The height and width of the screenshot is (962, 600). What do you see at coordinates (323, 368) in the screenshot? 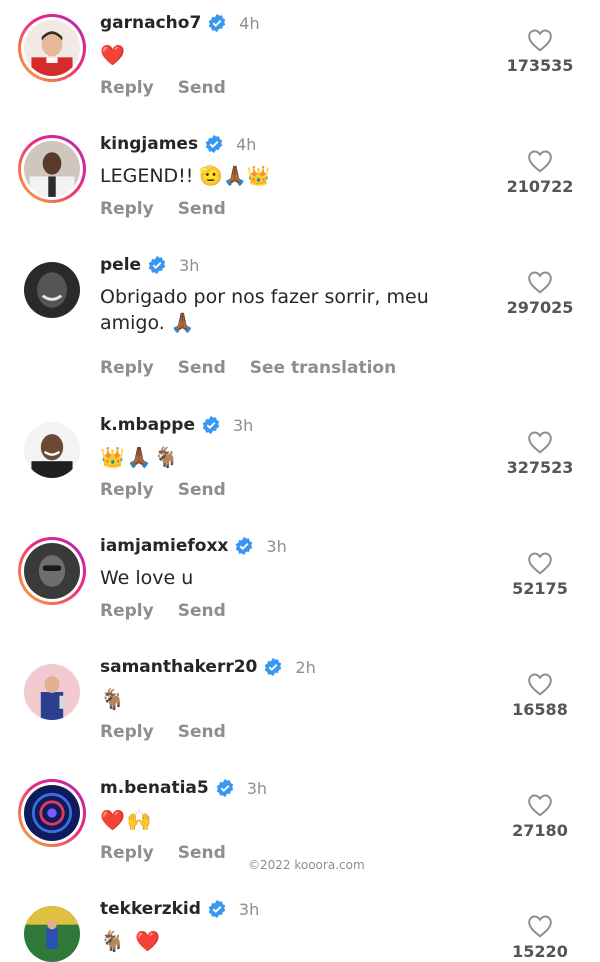
I see `see-translation-button: See translation` at bounding box center [323, 368].